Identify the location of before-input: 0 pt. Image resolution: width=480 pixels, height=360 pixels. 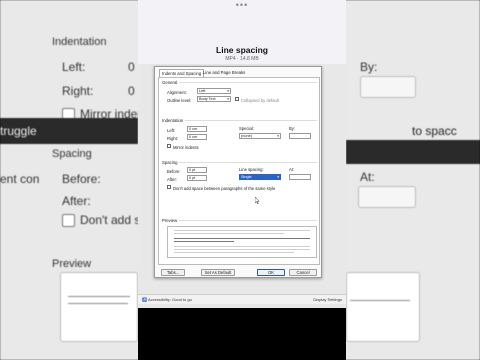
(197, 170).